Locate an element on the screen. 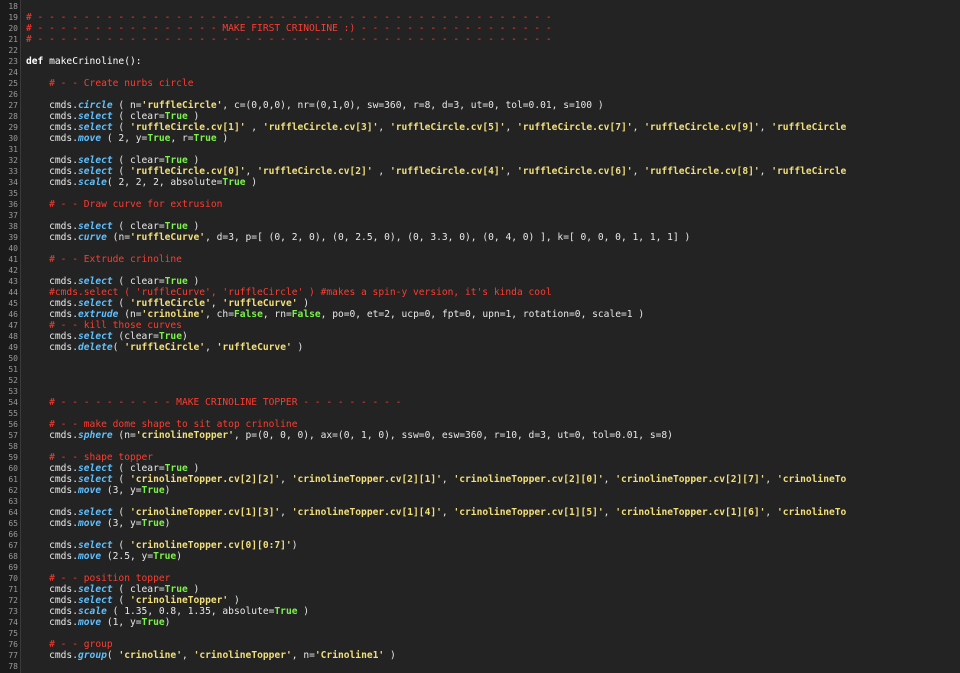  line-number: 34 is located at coordinates (13, 182).